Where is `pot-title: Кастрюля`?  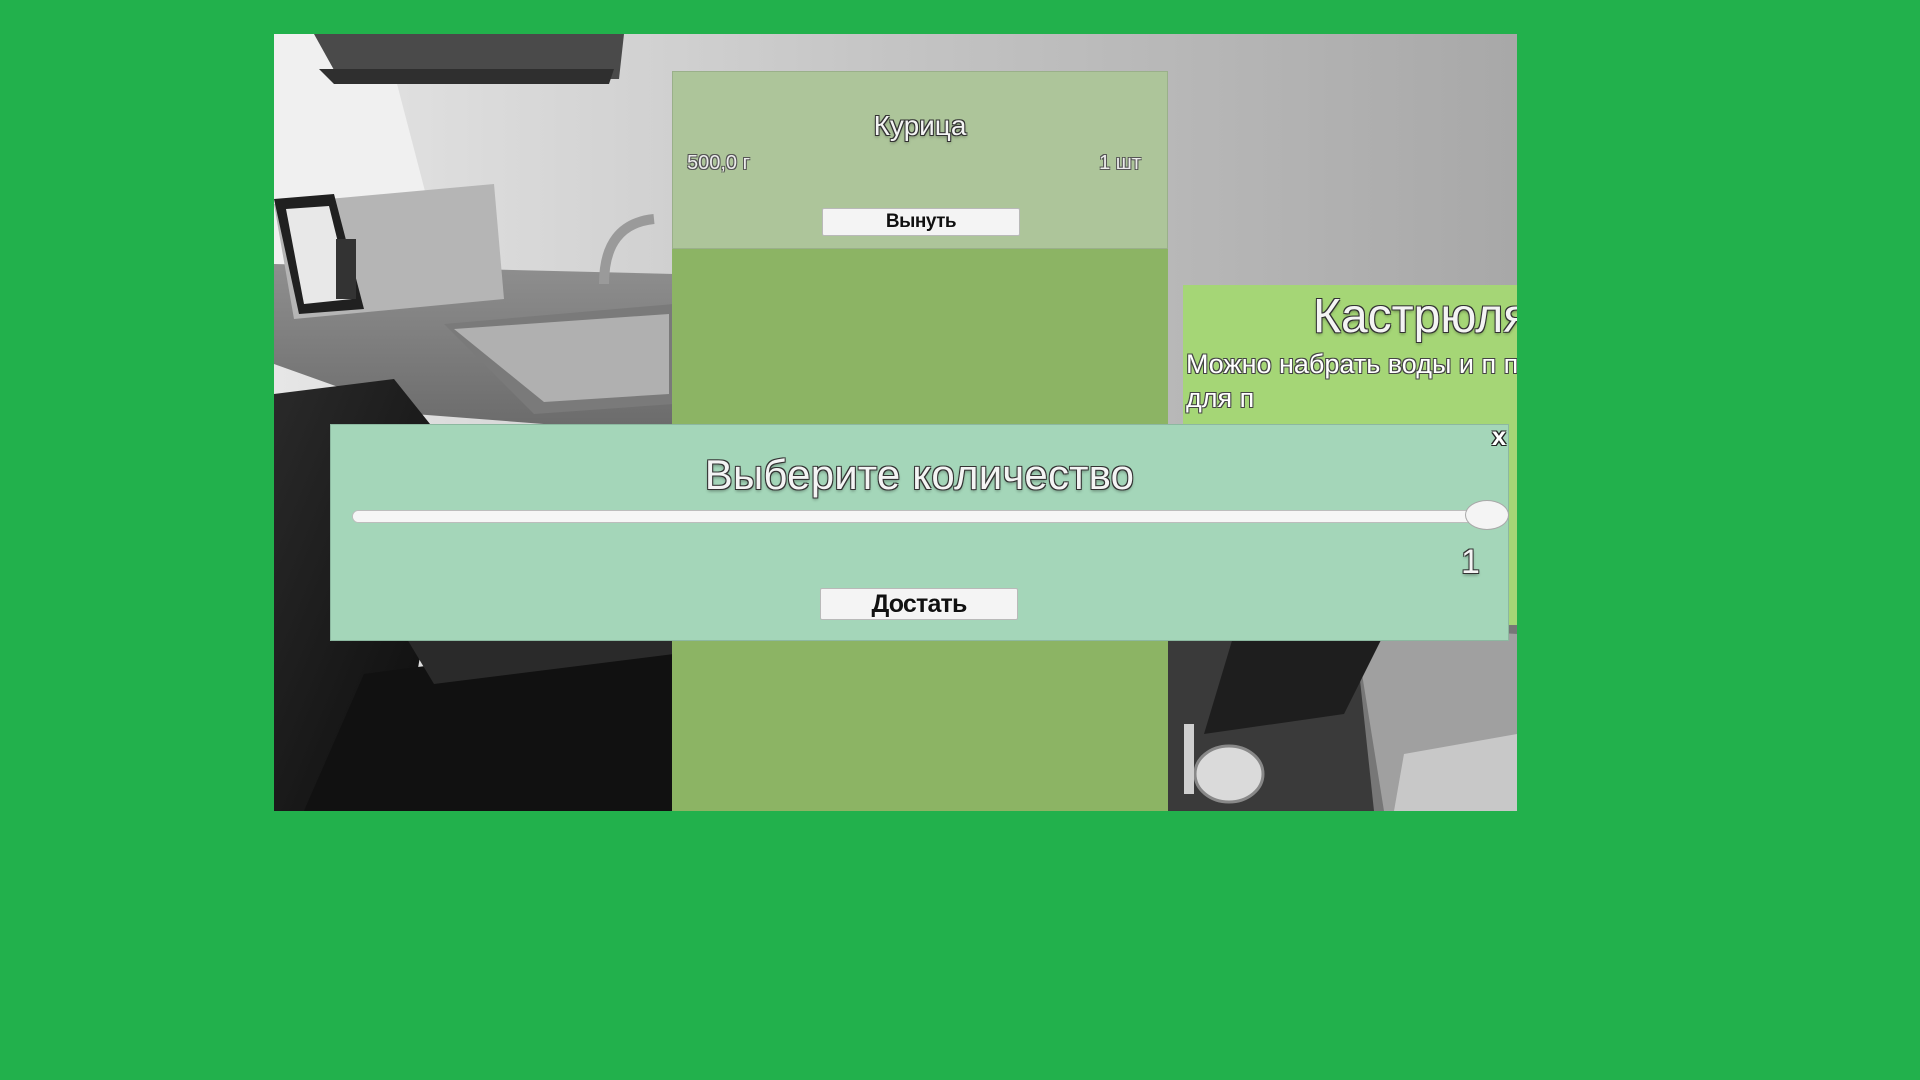 pot-title: Кастрюля is located at coordinates (1415, 316).